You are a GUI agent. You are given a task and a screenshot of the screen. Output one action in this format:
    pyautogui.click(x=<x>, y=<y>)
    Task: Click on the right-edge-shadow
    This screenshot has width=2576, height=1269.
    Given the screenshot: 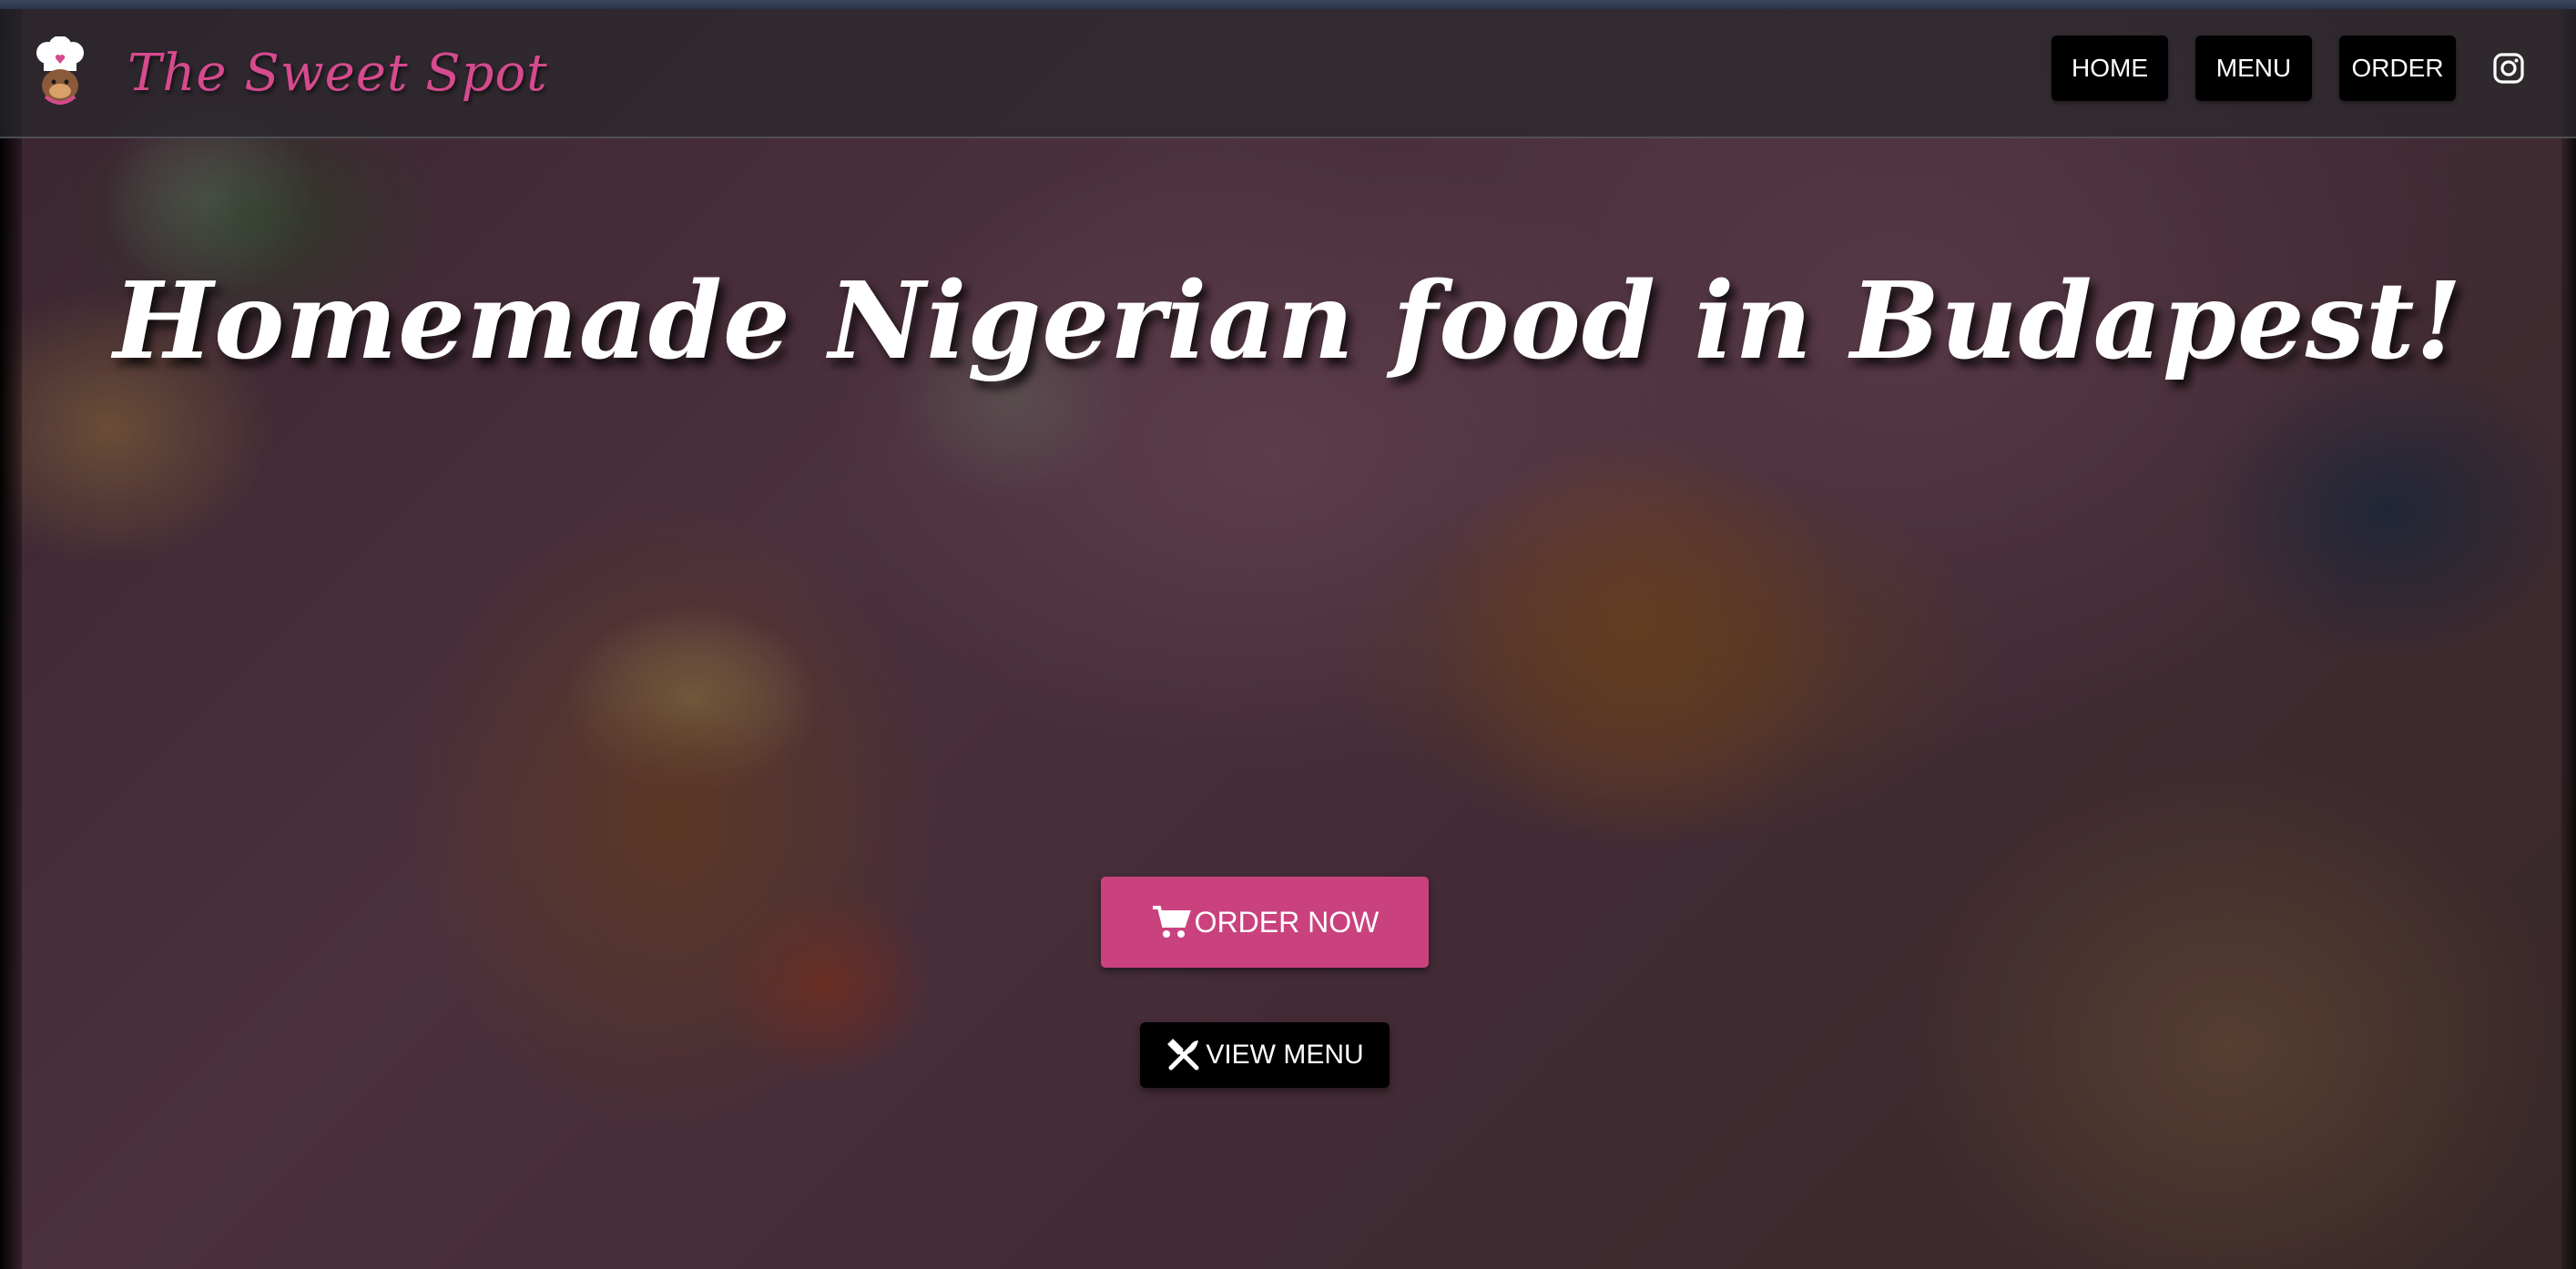 What is the action you would take?
    pyautogui.click(x=2568, y=634)
    